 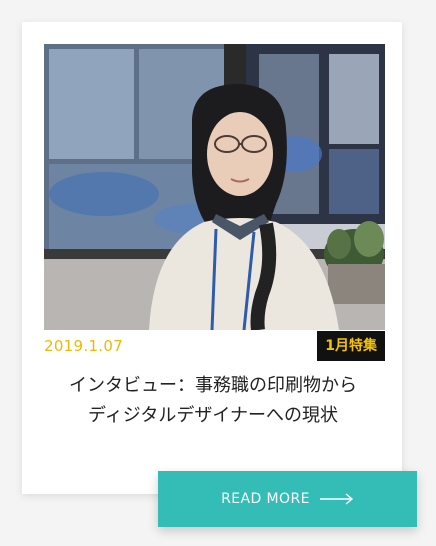 I want to click on read-more-button: READ MORE, so click(x=287, y=499).